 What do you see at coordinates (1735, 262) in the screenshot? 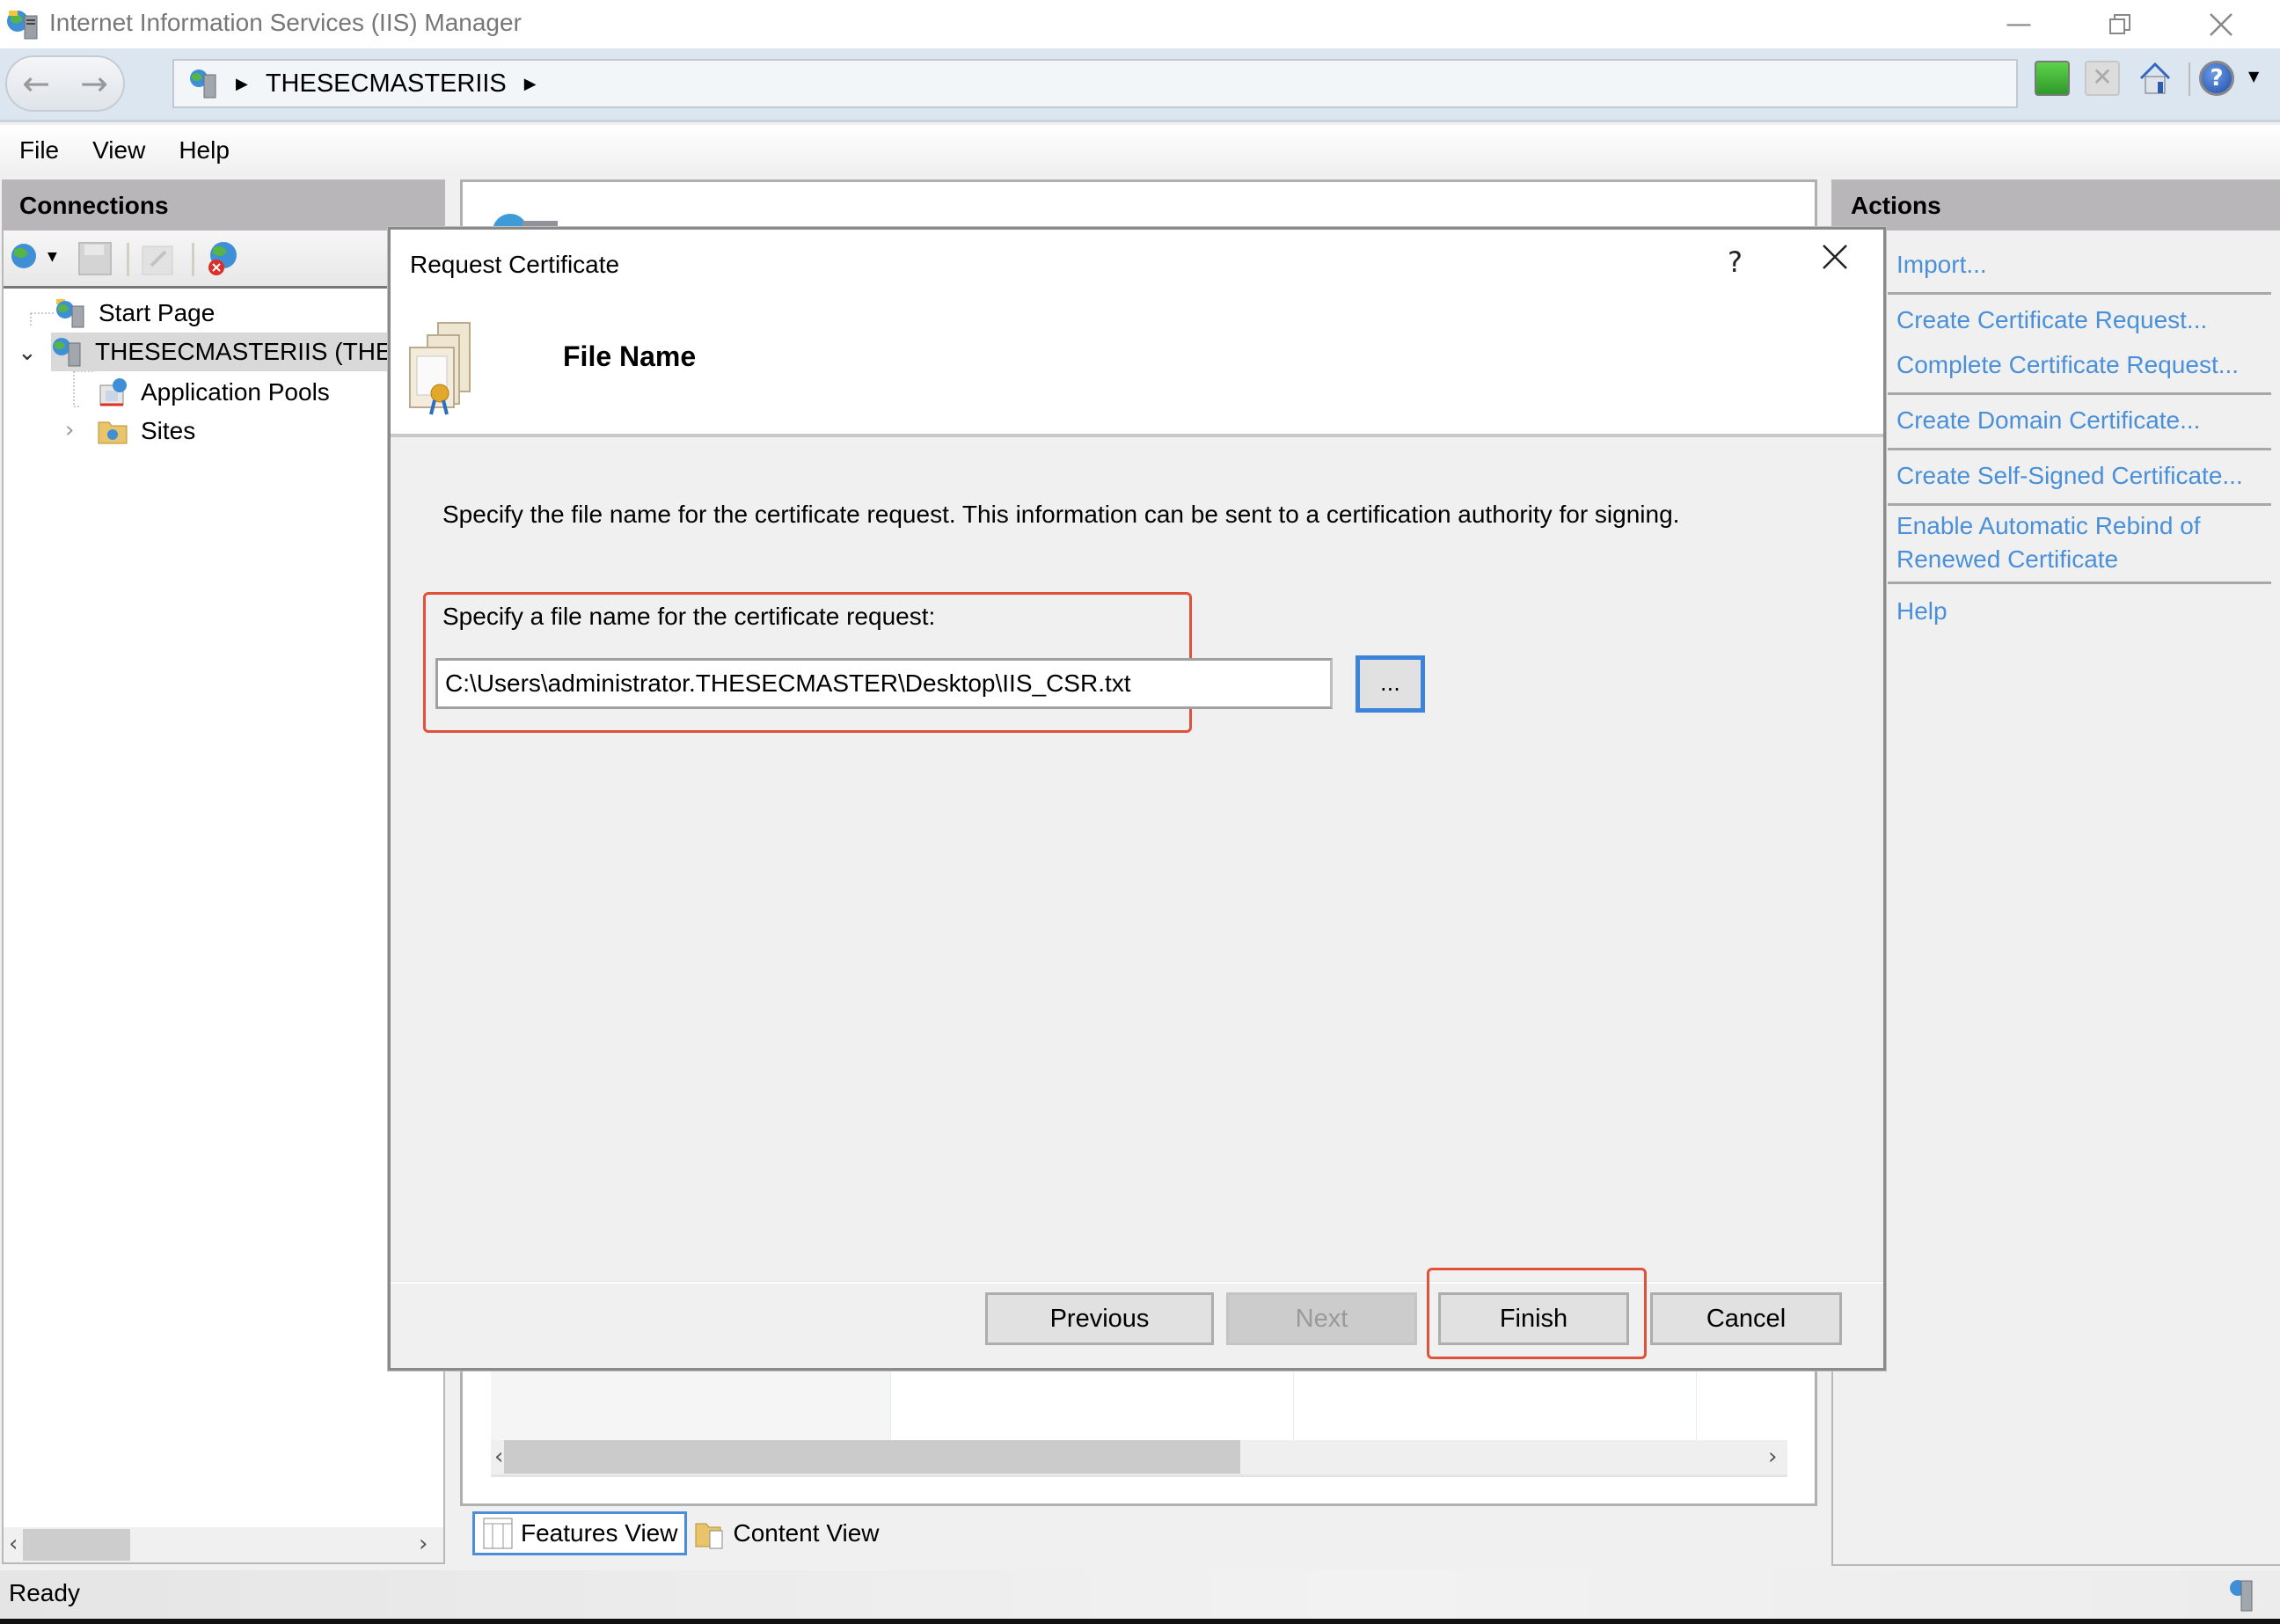
I see `dialog-help-button: ?` at bounding box center [1735, 262].